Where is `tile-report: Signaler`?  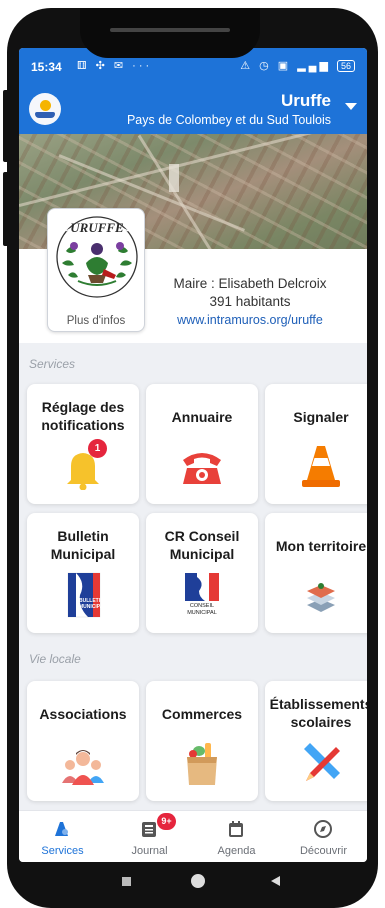 tile-report: Signaler is located at coordinates (316, 444).